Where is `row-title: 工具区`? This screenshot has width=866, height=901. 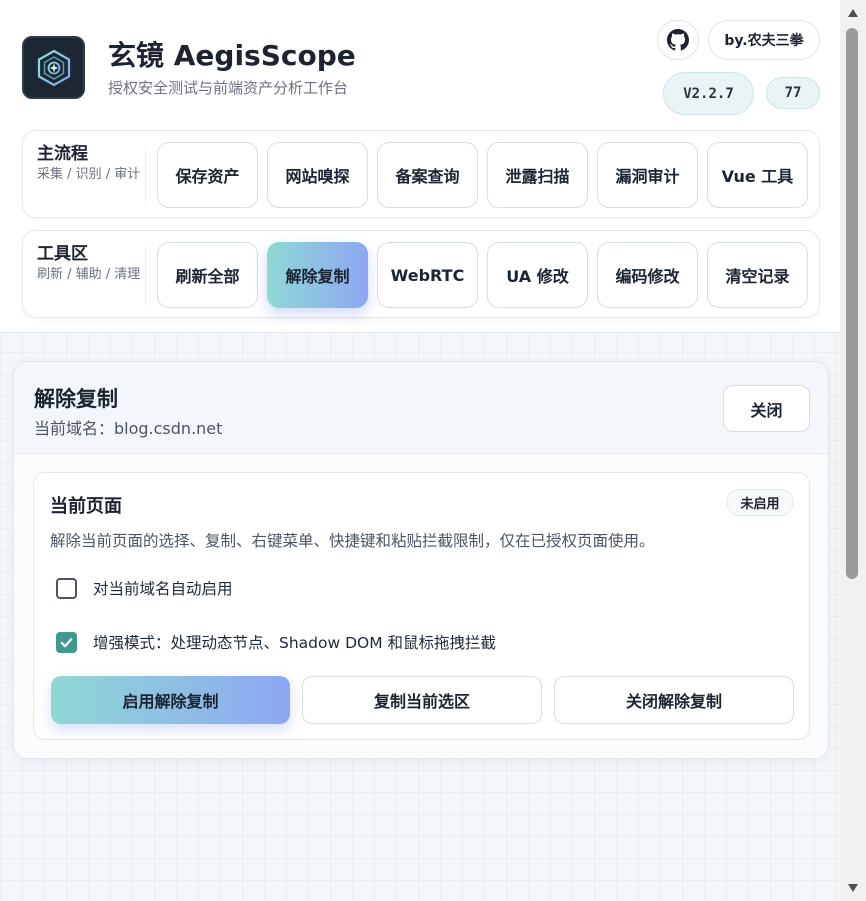 row-title: 工具区 is located at coordinates (62, 254).